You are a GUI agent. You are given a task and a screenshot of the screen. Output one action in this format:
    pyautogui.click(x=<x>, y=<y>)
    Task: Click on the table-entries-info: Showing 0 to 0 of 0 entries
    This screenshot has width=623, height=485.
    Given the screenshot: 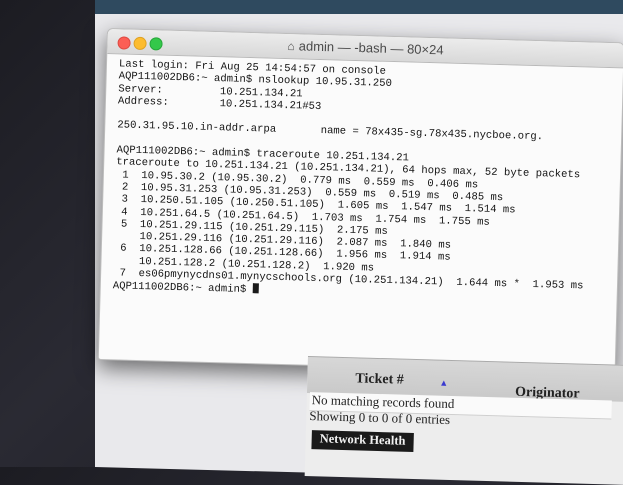 What is the action you would take?
    pyautogui.click(x=380, y=417)
    